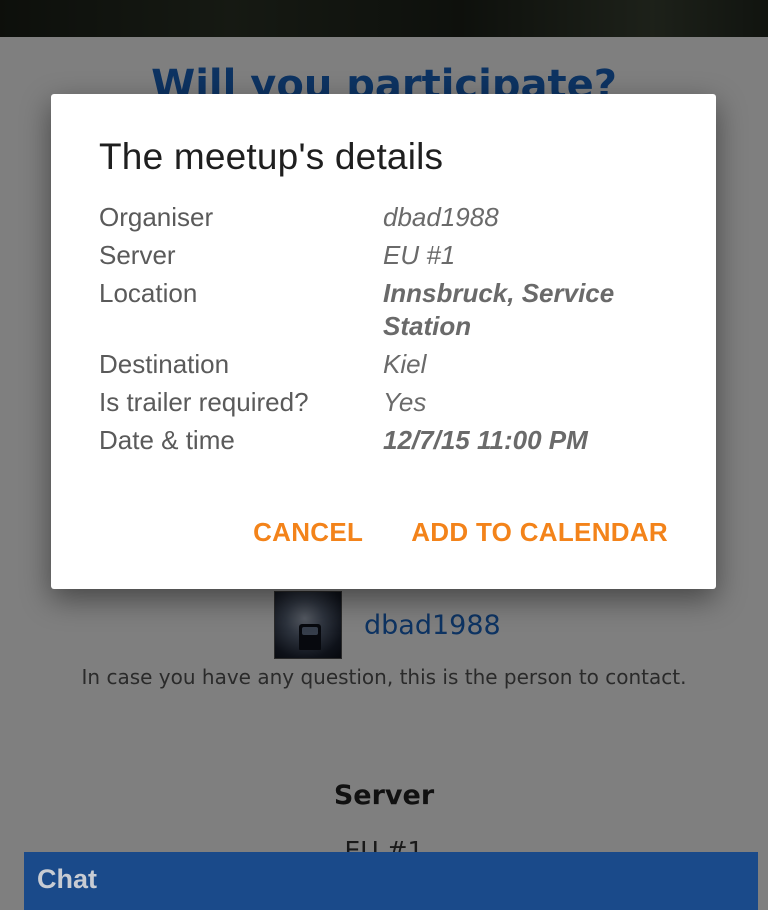  I want to click on detail-value: Innsbruck, Service Station, so click(499, 309).